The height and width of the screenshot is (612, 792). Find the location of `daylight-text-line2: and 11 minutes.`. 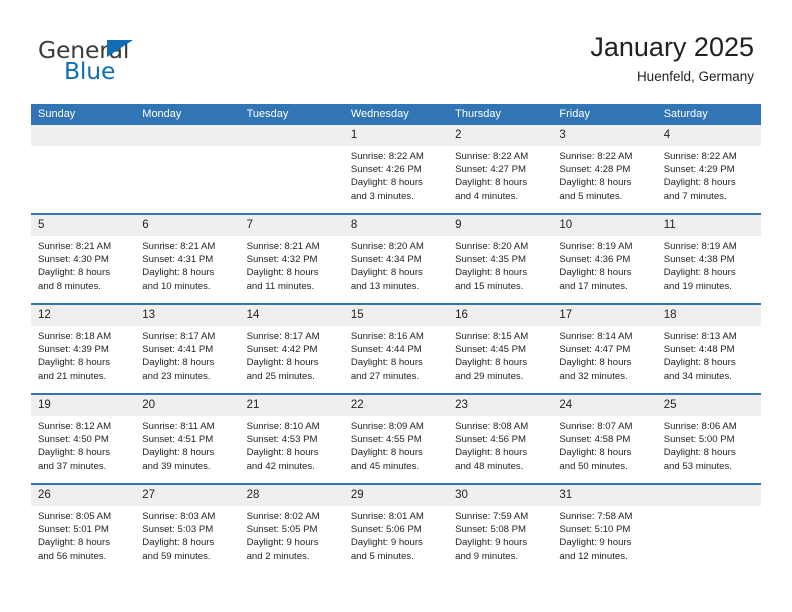

daylight-text-line2: and 11 minutes. is located at coordinates (280, 286).